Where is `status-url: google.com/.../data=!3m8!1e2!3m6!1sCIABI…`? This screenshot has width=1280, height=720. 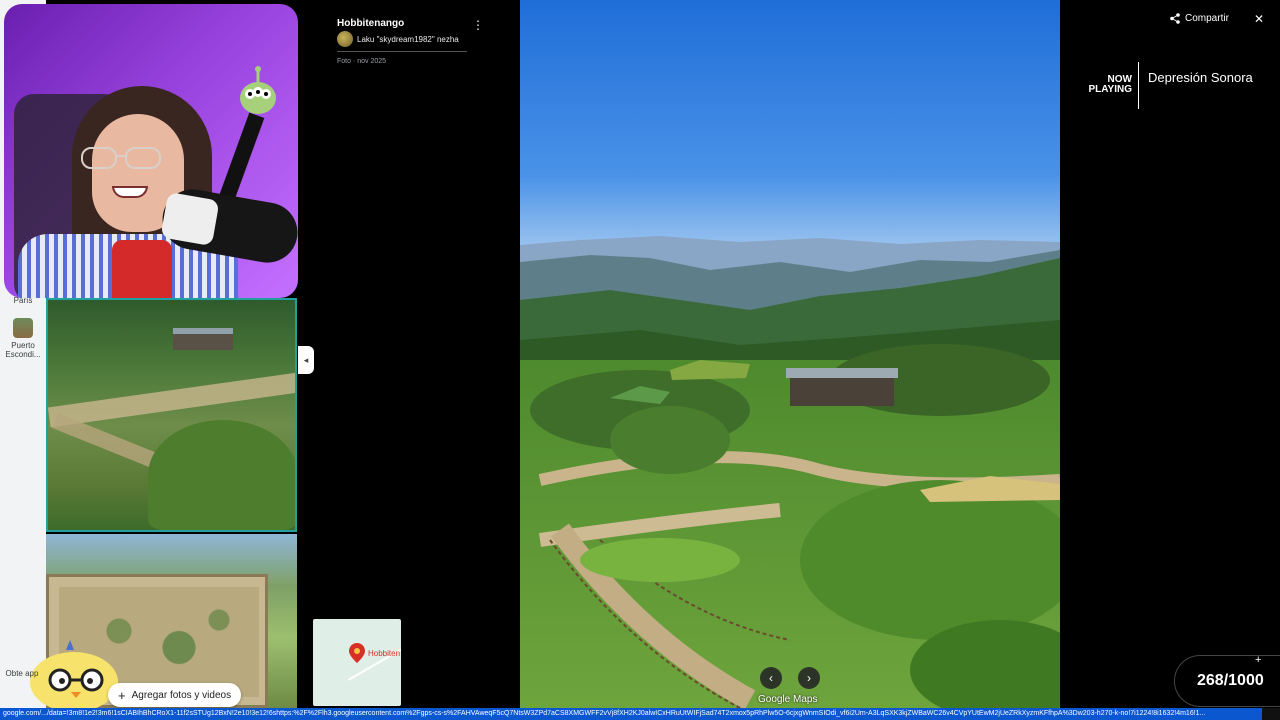
status-url: google.com/.../data=!3m8!1e2!3m6!1sCIABI… is located at coordinates (631, 714).